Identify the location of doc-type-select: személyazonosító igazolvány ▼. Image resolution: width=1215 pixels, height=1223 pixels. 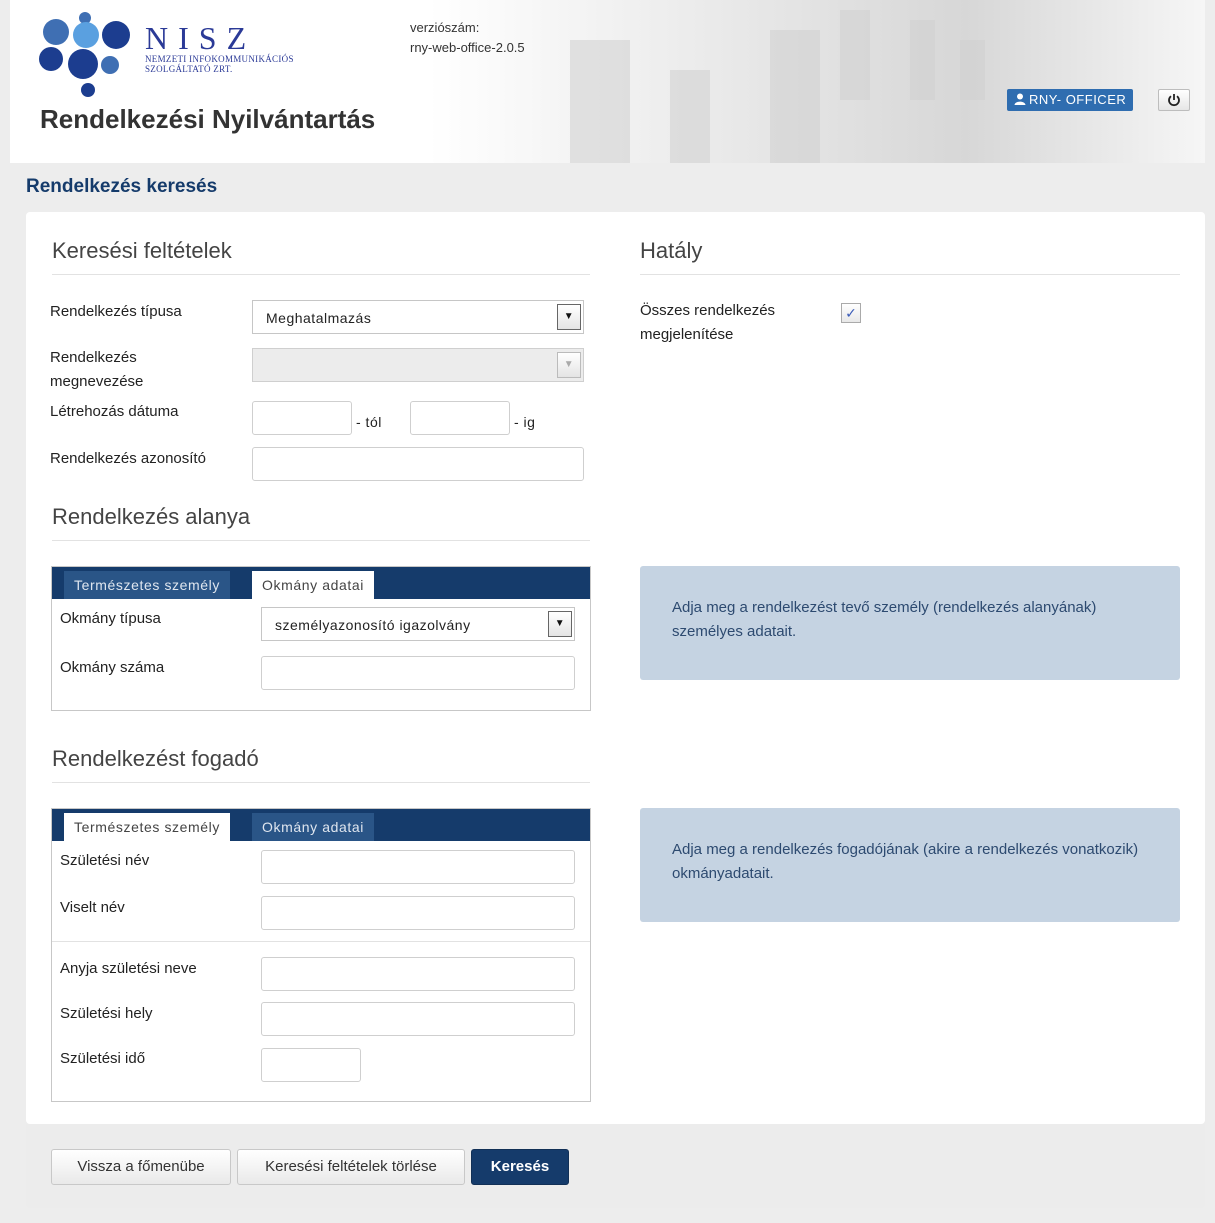
(418, 624).